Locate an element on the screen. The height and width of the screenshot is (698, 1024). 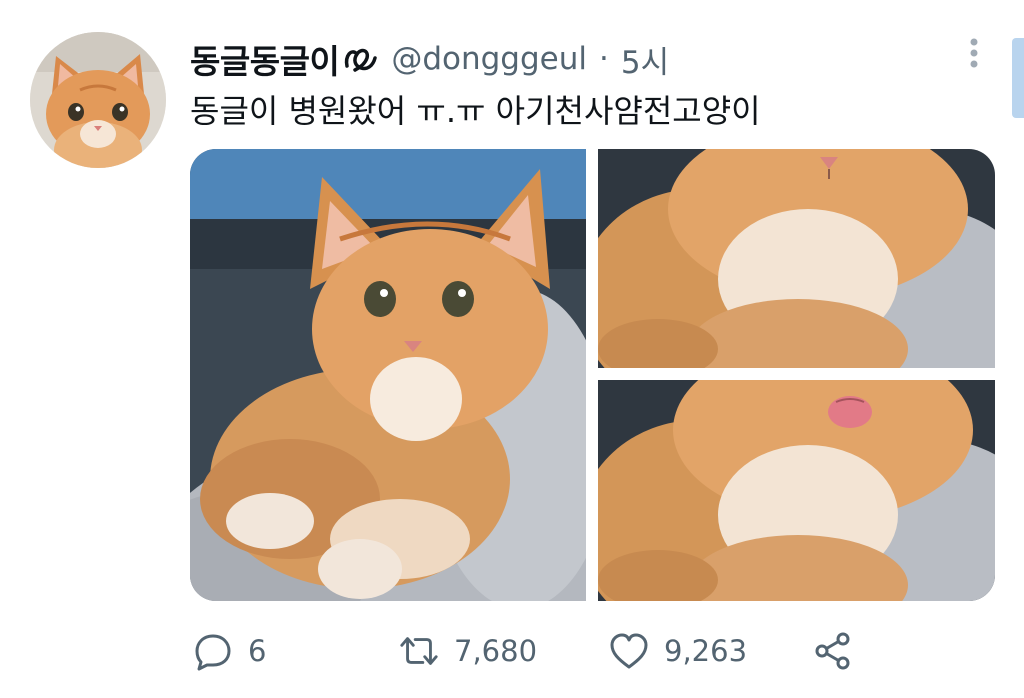
like-button: 9,263 is located at coordinates (677, 651).